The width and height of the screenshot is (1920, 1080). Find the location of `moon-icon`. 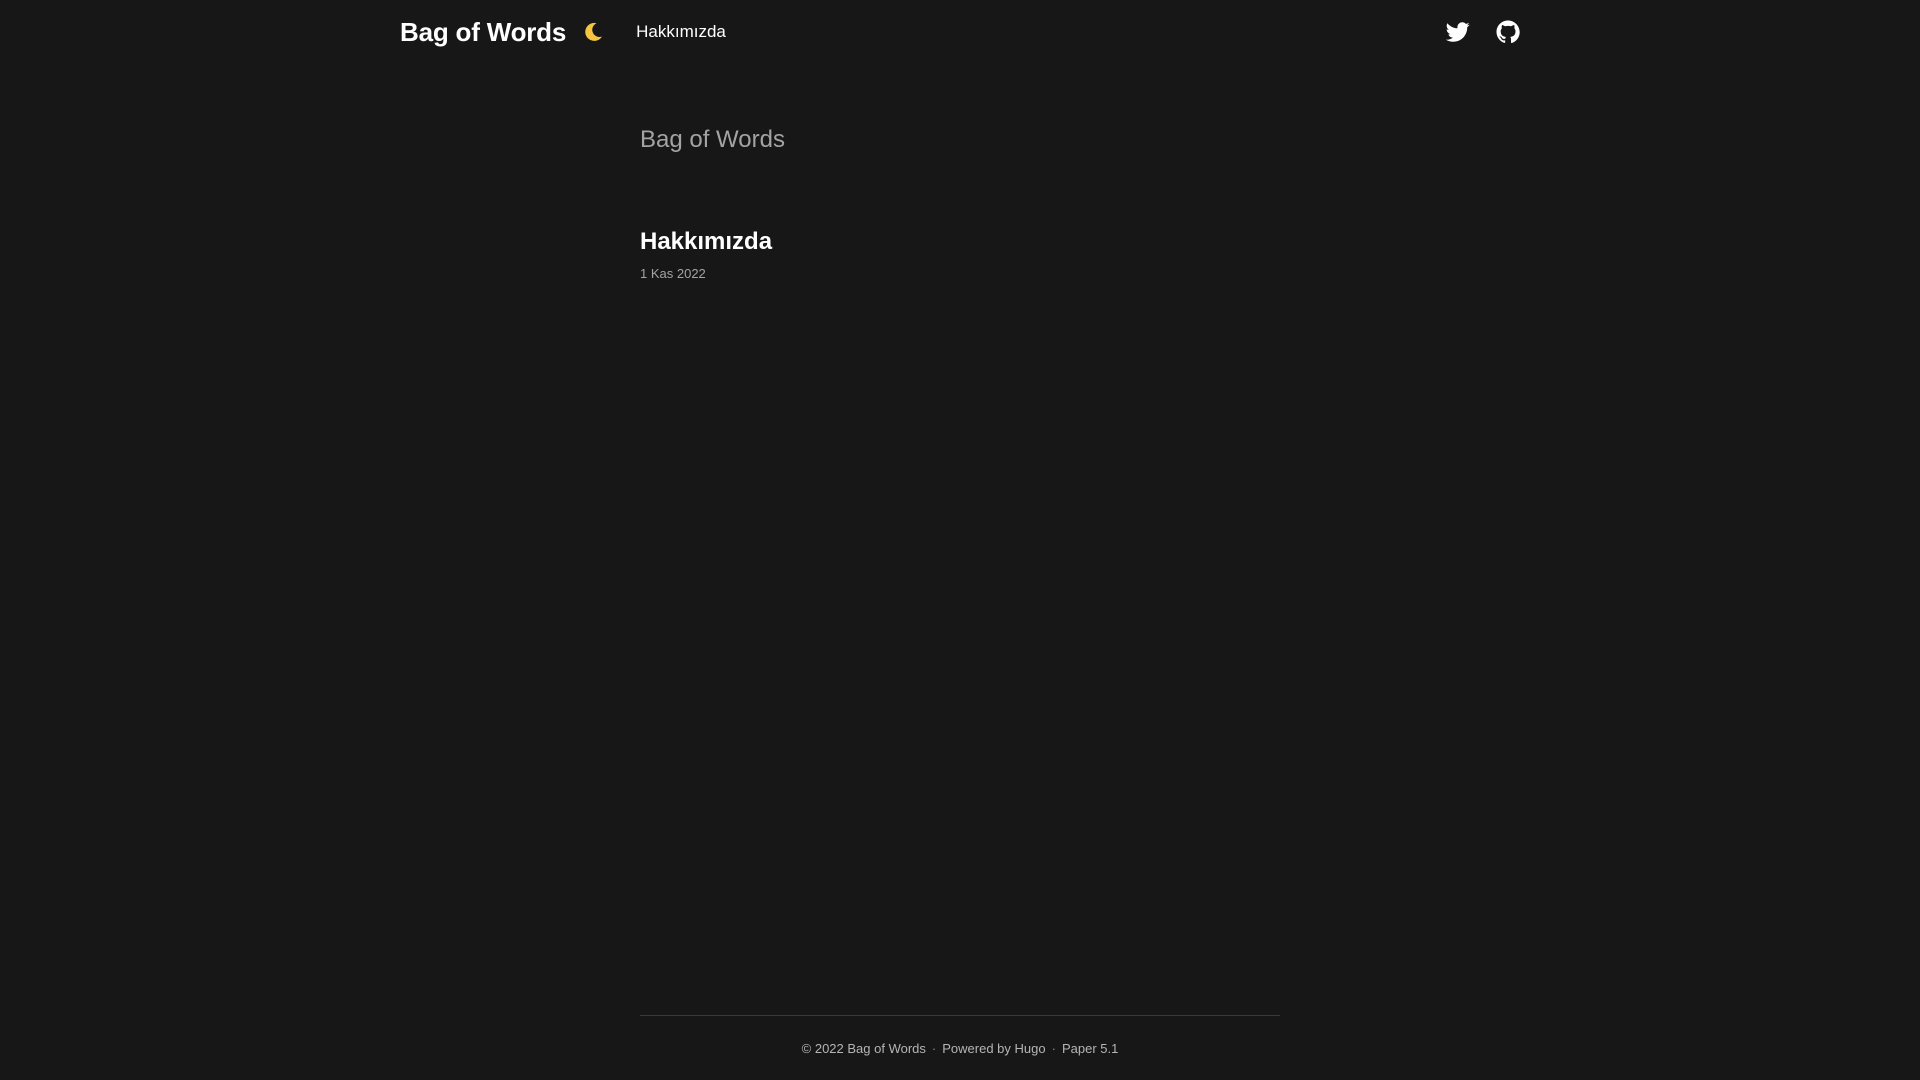

moon-icon is located at coordinates (594, 31).